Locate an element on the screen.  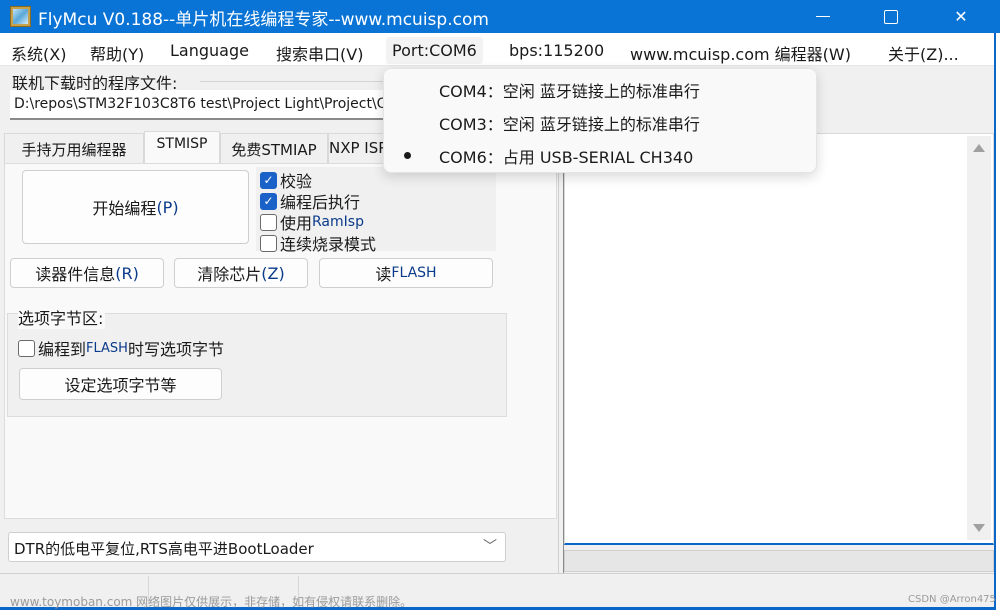
scroll-down-arrow-icon is located at coordinates (979, 528).